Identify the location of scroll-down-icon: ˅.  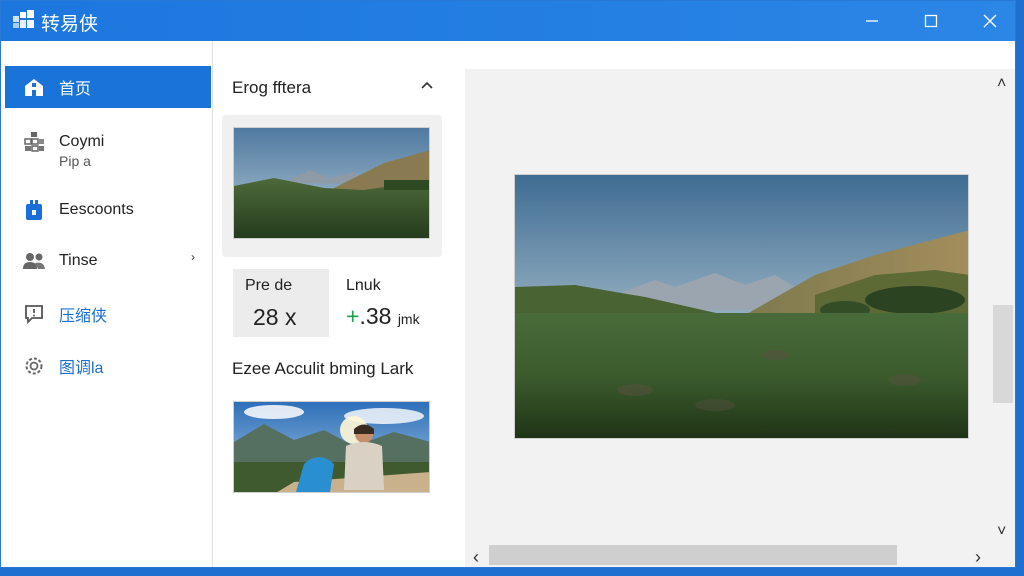
(1001, 532).